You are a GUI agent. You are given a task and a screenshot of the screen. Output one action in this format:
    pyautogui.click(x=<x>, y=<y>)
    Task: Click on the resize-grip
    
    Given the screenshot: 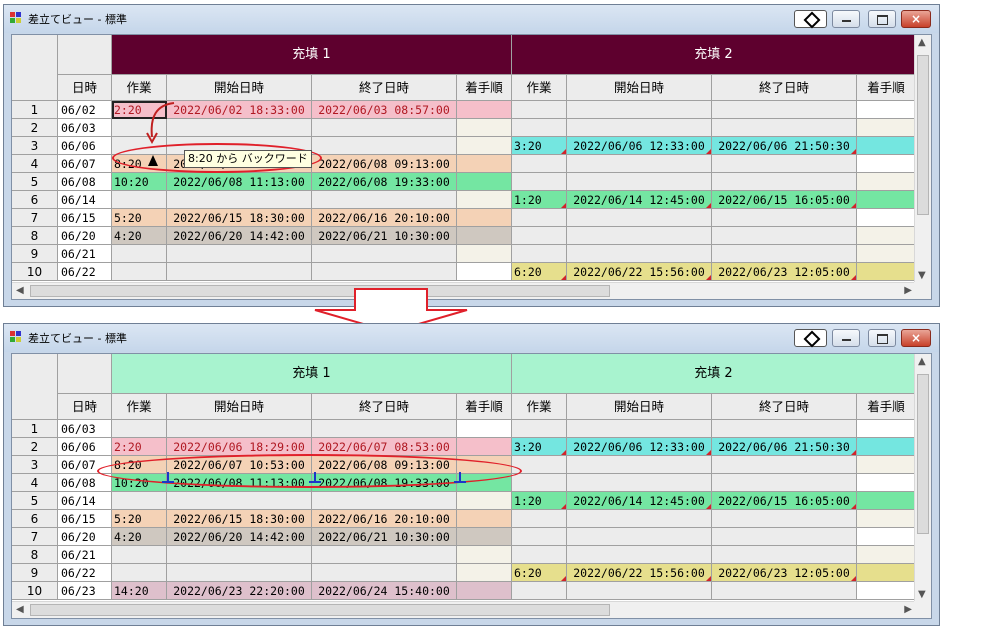 What is the action you would take?
    pyautogui.click(x=922, y=290)
    